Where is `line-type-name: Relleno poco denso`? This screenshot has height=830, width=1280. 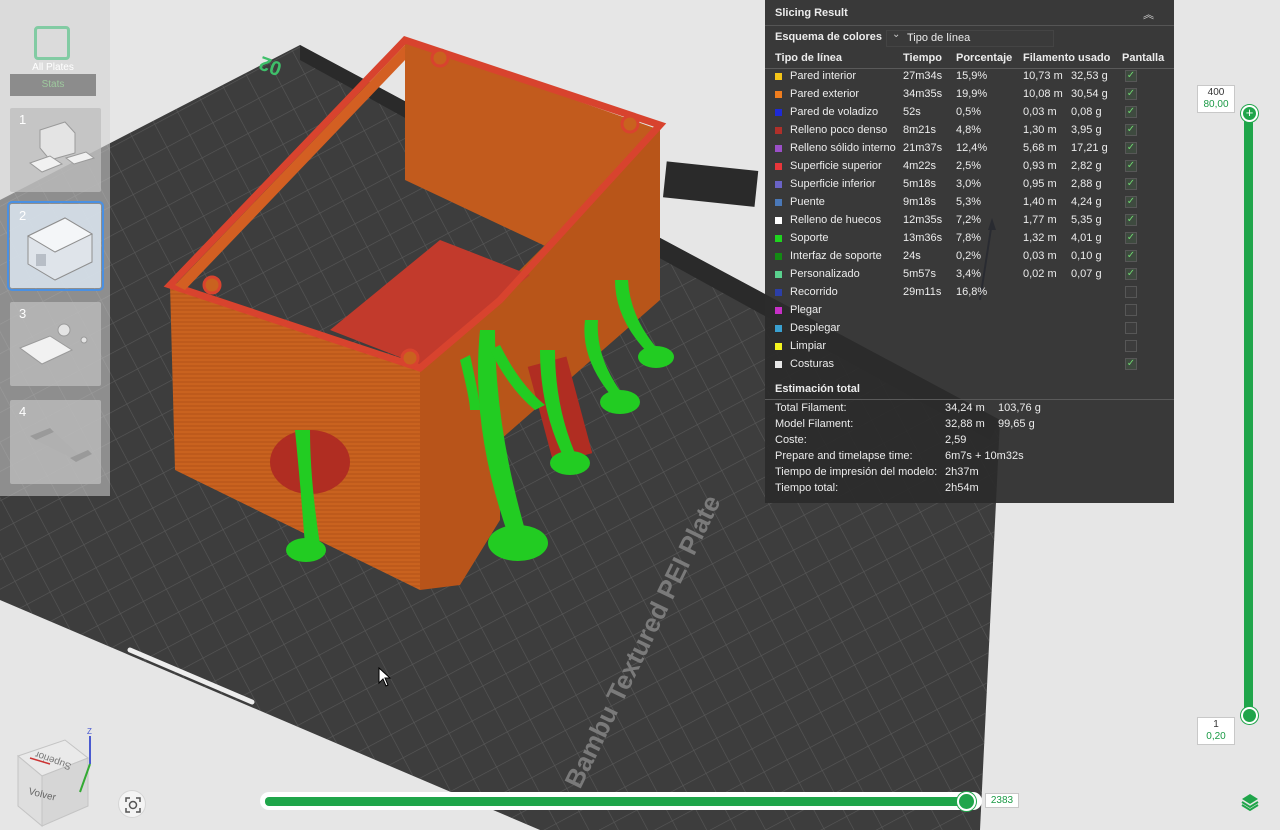
line-type-name: Relleno poco denso is located at coordinates (839, 130).